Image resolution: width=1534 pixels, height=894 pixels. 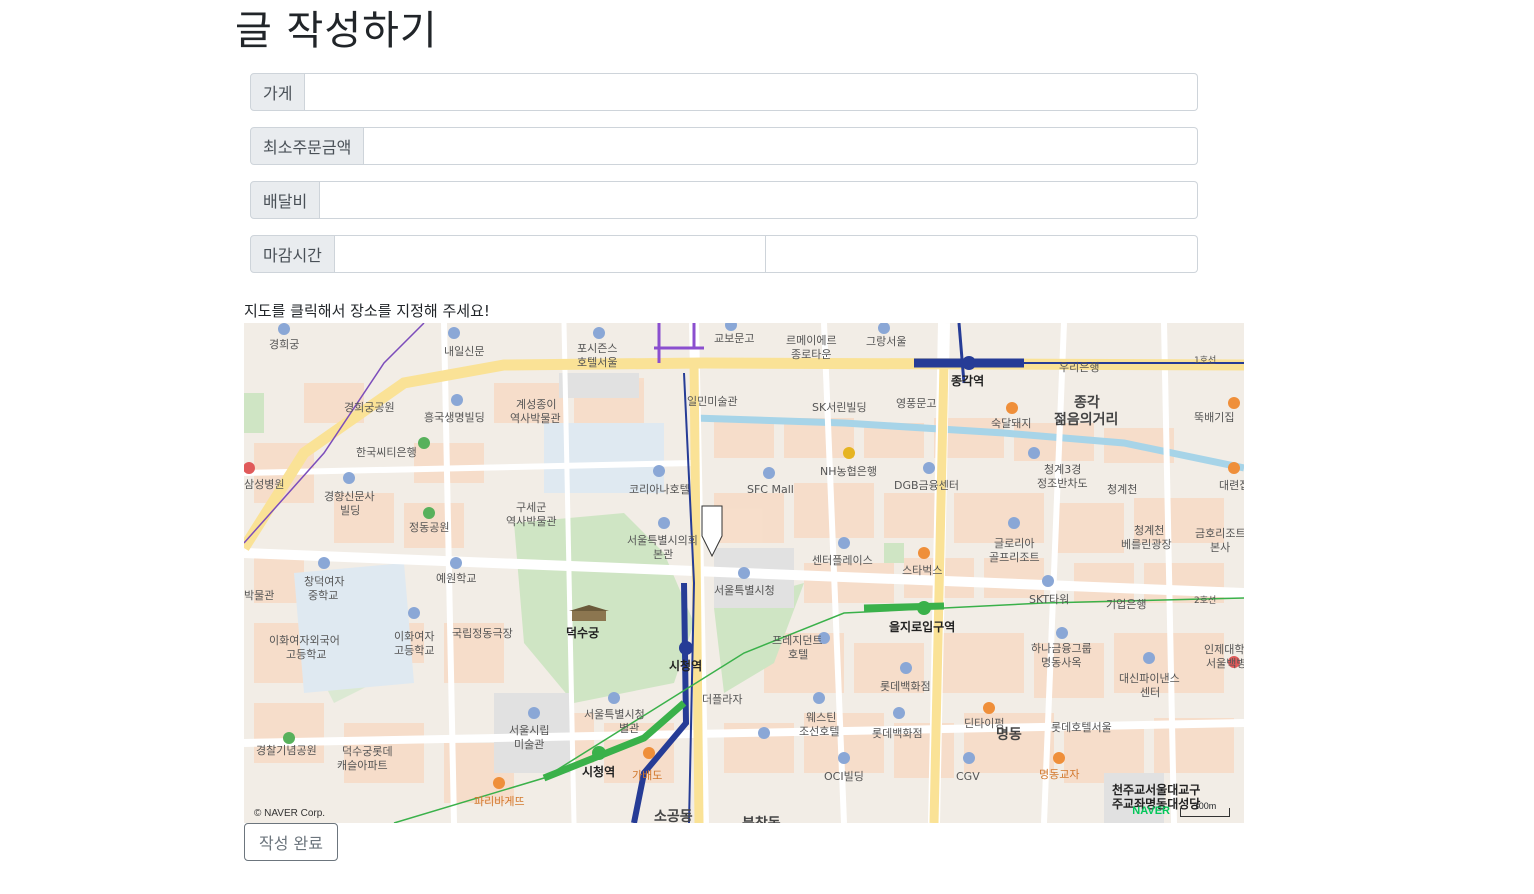 What do you see at coordinates (529, 744) in the screenshot?
I see `svg-text: 미술관` at bounding box center [529, 744].